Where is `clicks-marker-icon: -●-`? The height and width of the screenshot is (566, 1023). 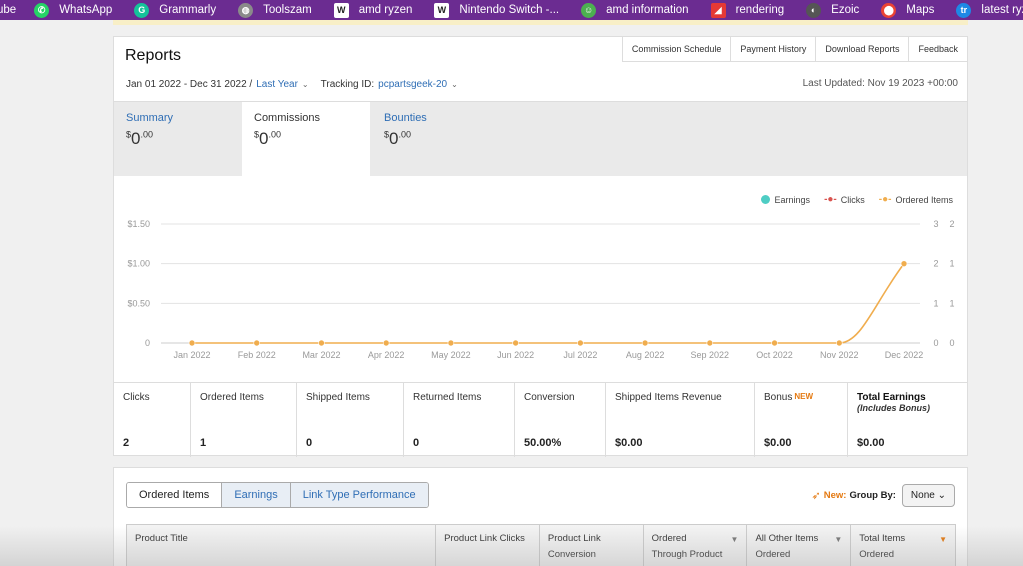
clicks-marker-icon: -●- is located at coordinates (830, 199).